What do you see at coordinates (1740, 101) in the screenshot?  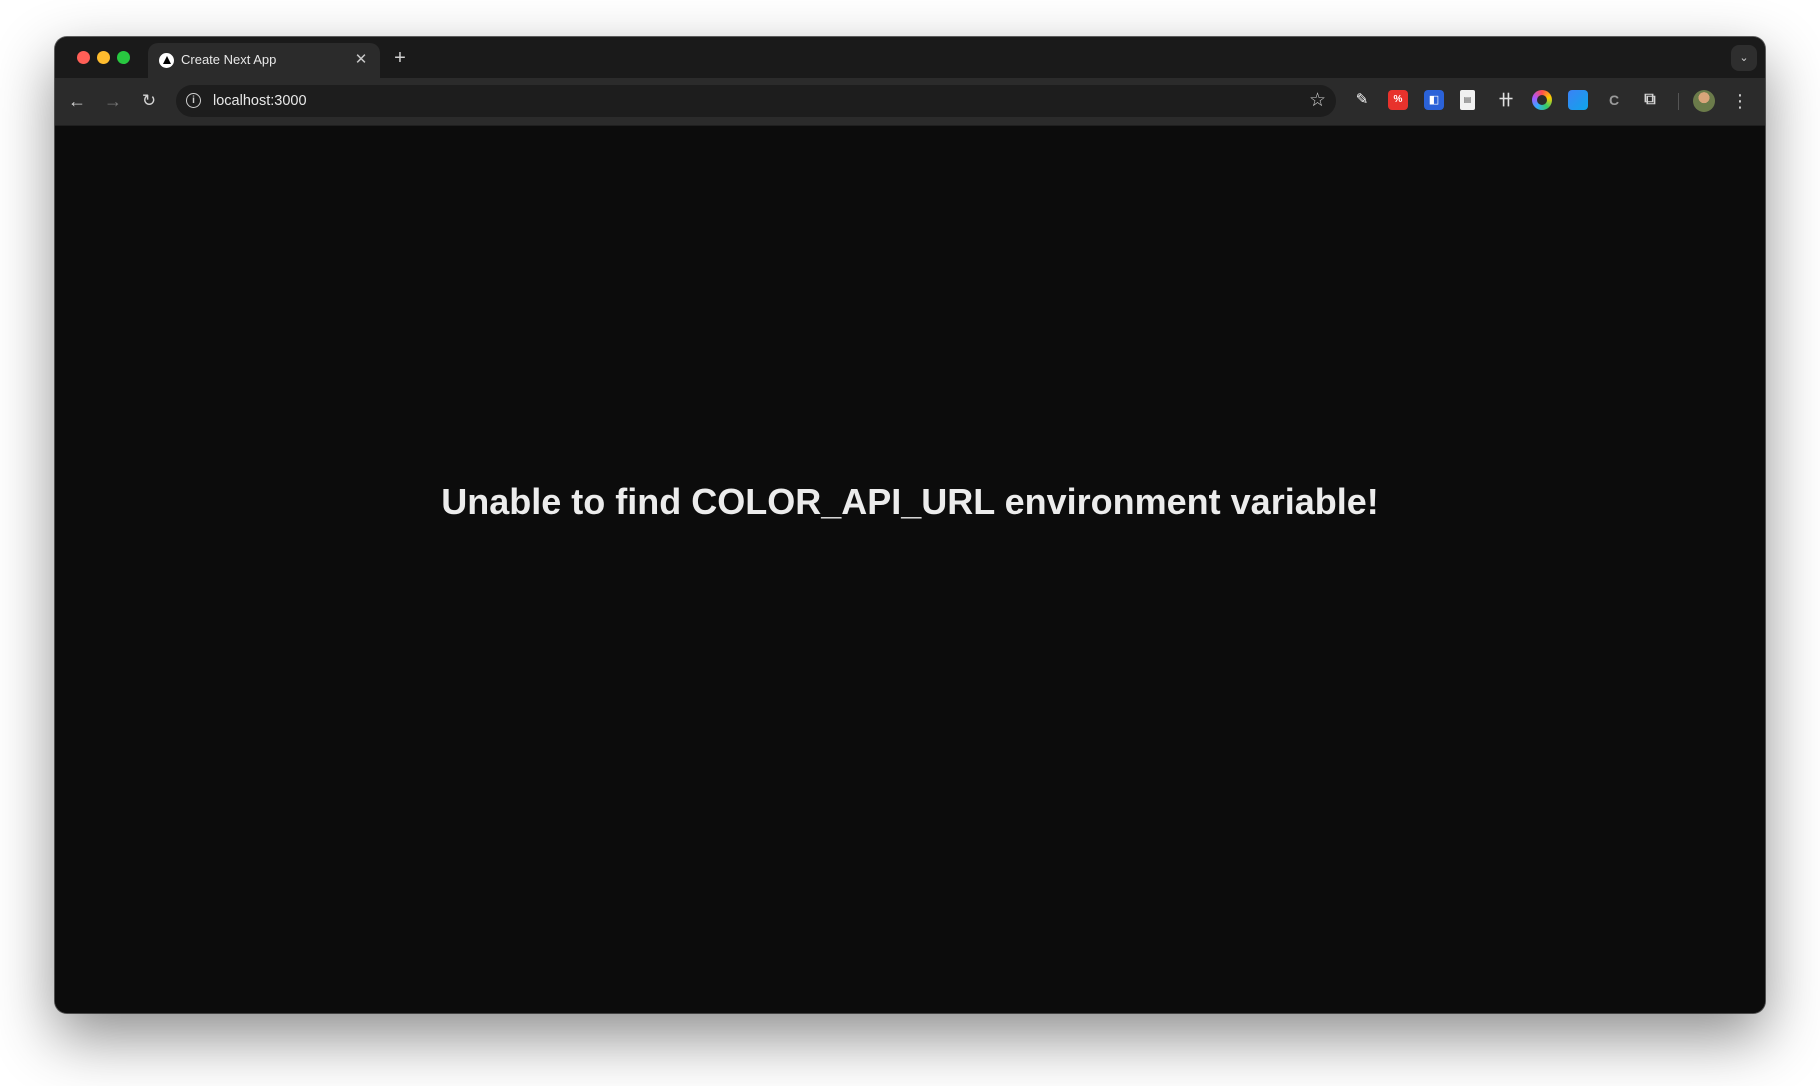 I see `browser-menu-icon: ⋮` at bounding box center [1740, 101].